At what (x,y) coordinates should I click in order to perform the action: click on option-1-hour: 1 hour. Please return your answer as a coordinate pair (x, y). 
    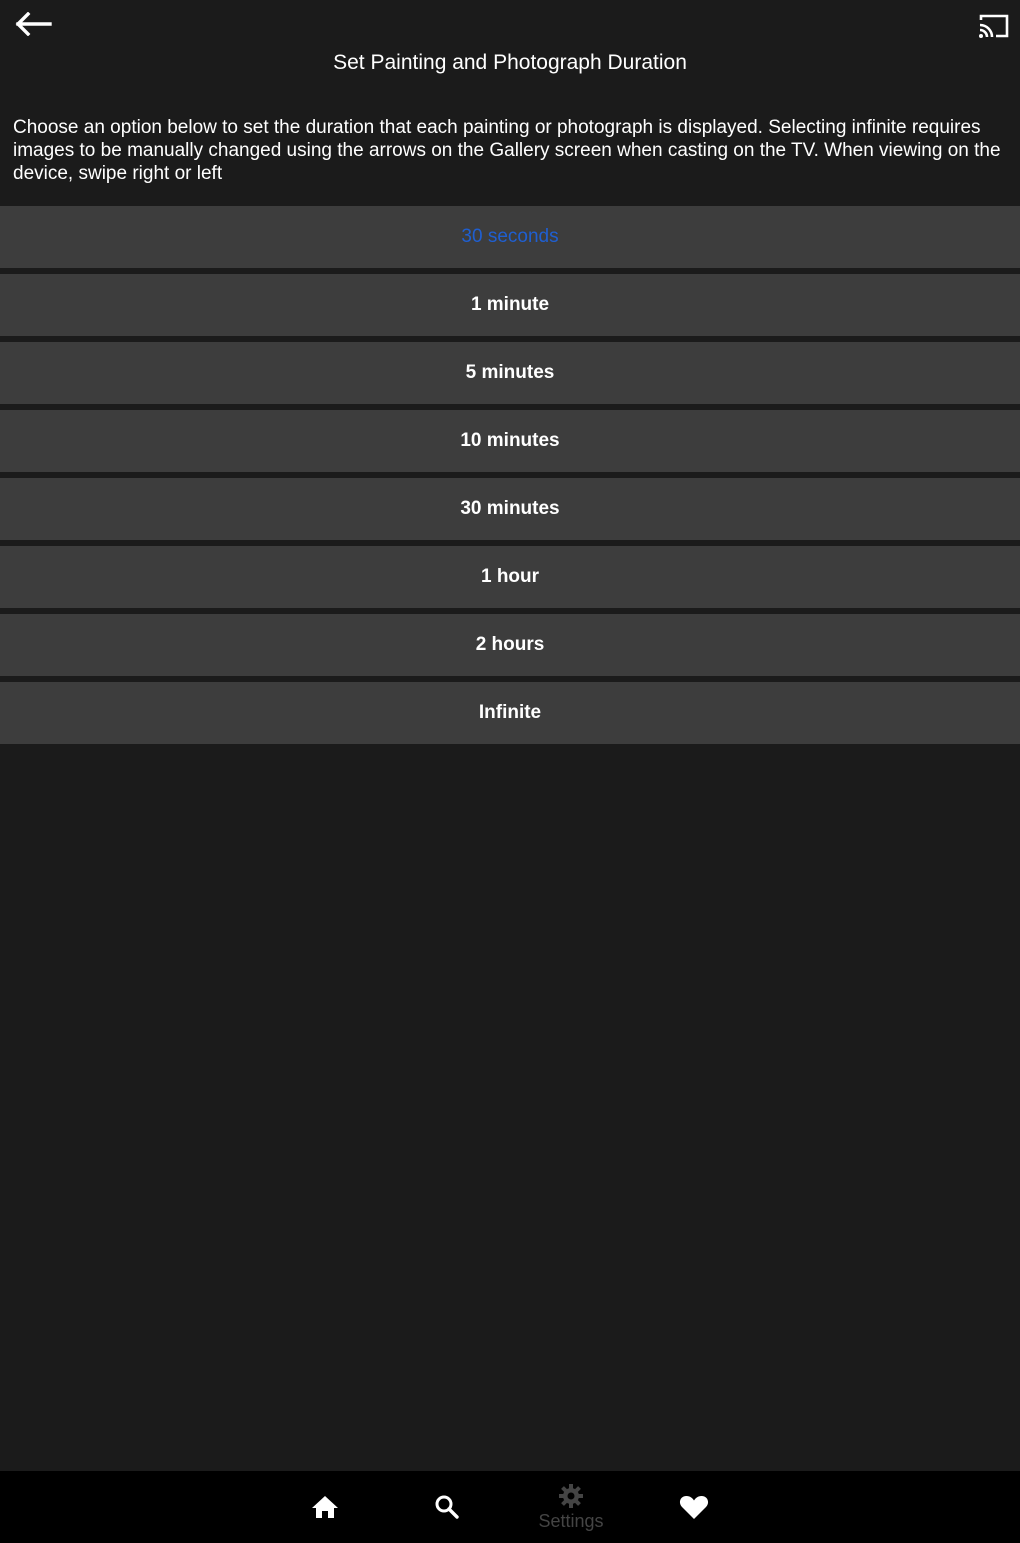
    Looking at the image, I should click on (510, 577).